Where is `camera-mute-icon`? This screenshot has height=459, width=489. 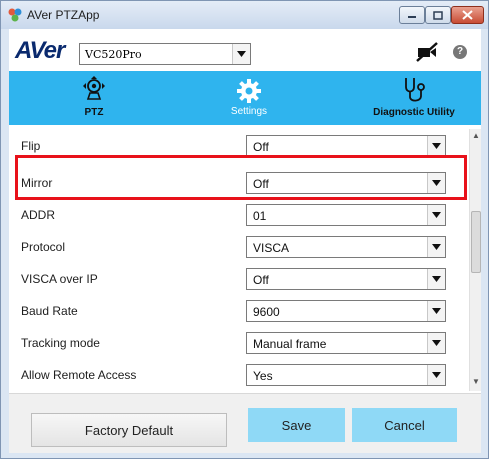
camera-mute-icon is located at coordinates (427, 52).